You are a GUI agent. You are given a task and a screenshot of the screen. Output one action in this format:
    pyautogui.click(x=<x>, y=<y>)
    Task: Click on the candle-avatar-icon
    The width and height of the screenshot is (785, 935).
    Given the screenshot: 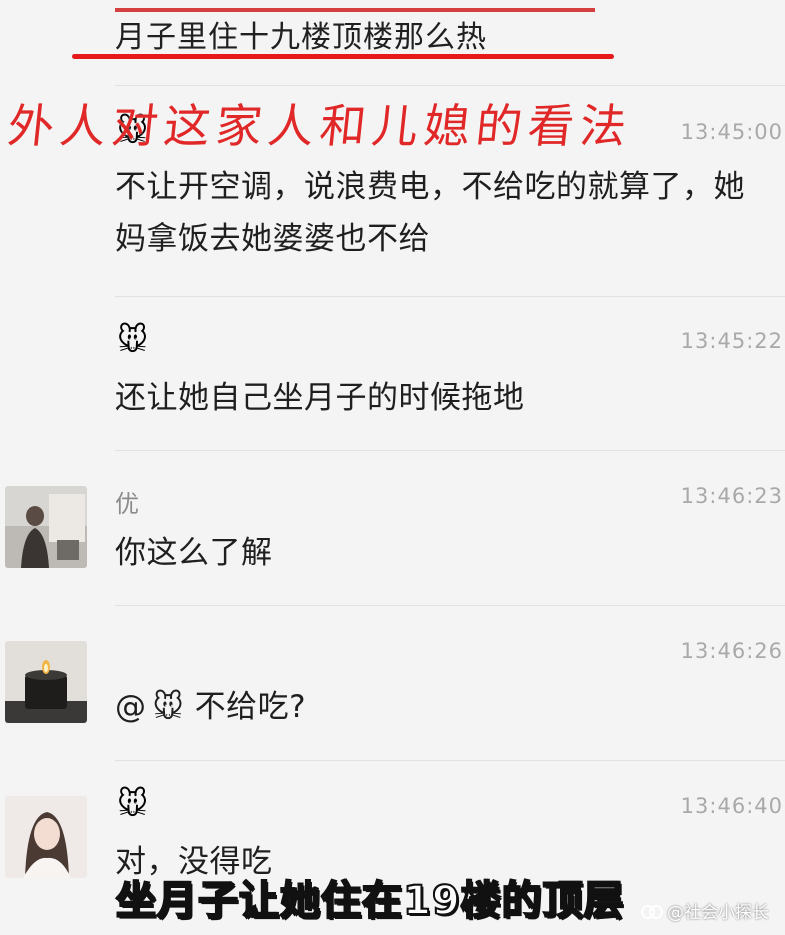 What is the action you would take?
    pyautogui.click(x=46, y=682)
    